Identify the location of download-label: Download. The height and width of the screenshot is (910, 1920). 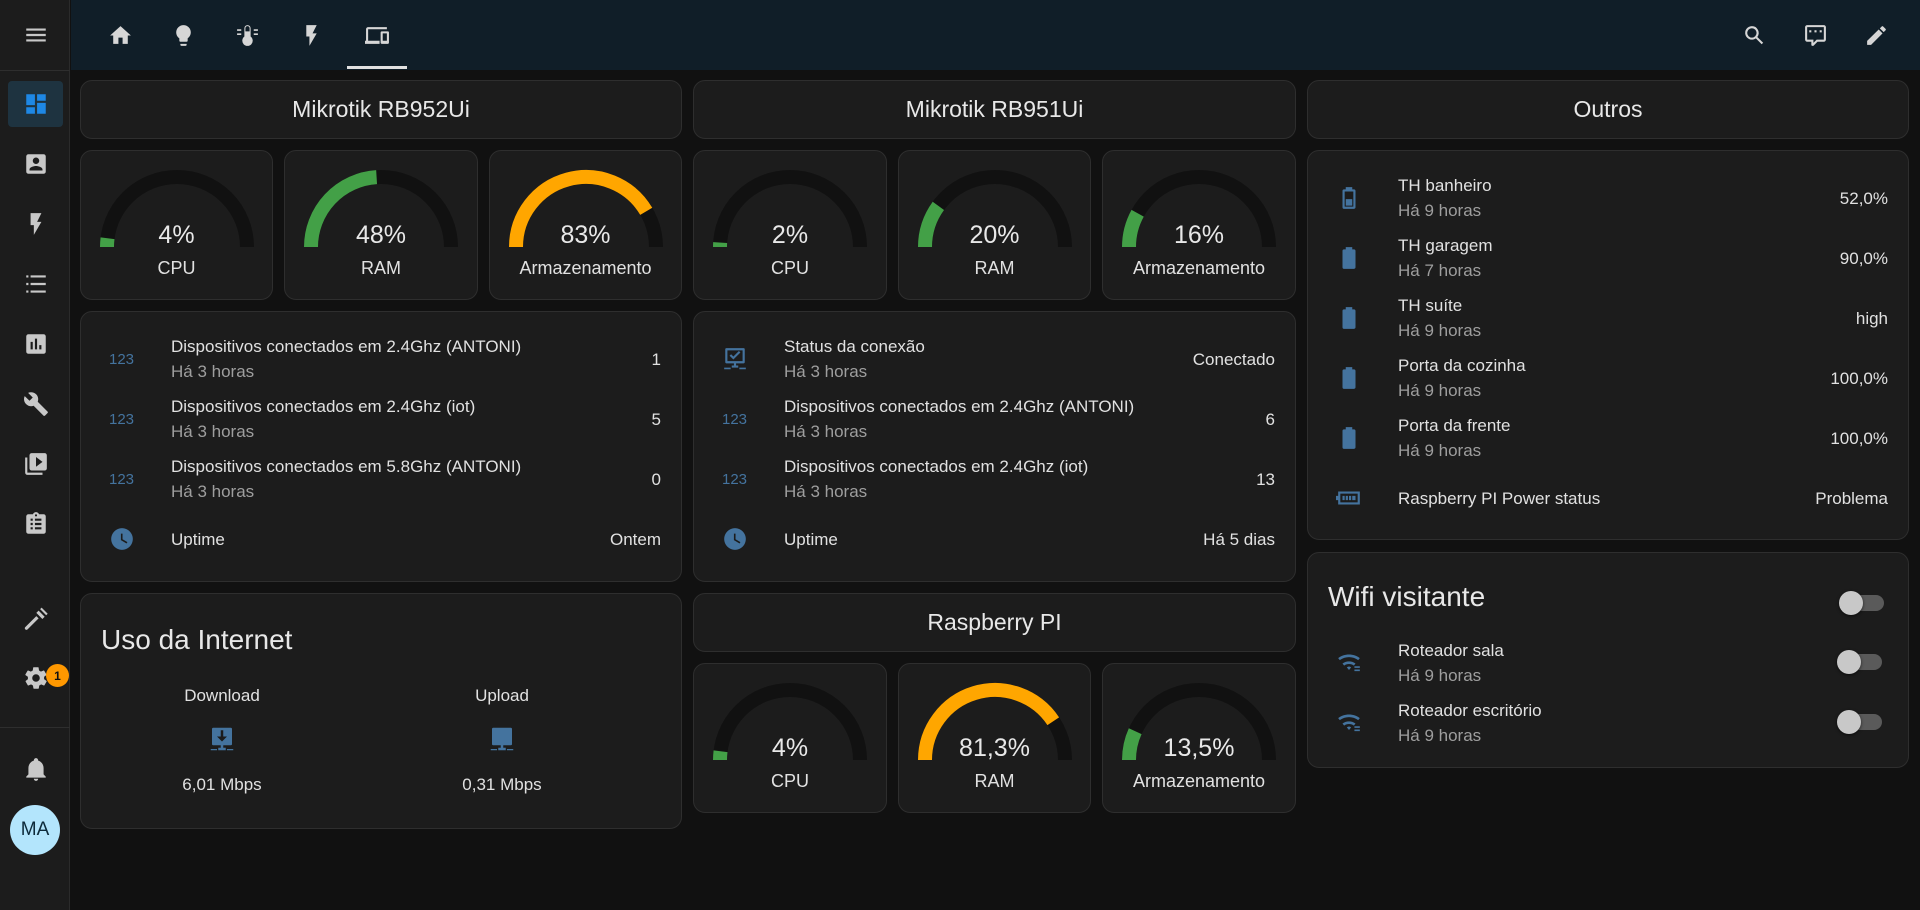
(222, 695).